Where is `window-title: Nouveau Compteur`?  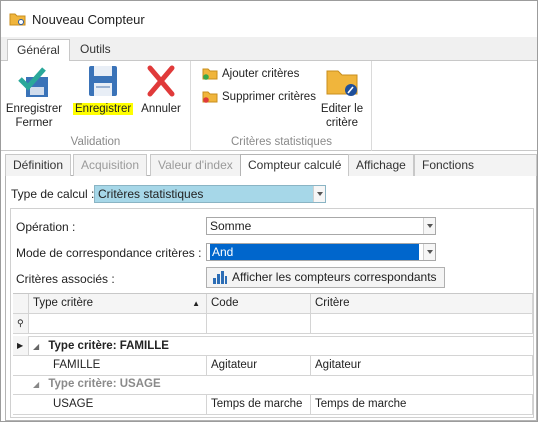 window-title: Nouveau Compteur is located at coordinates (88, 19).